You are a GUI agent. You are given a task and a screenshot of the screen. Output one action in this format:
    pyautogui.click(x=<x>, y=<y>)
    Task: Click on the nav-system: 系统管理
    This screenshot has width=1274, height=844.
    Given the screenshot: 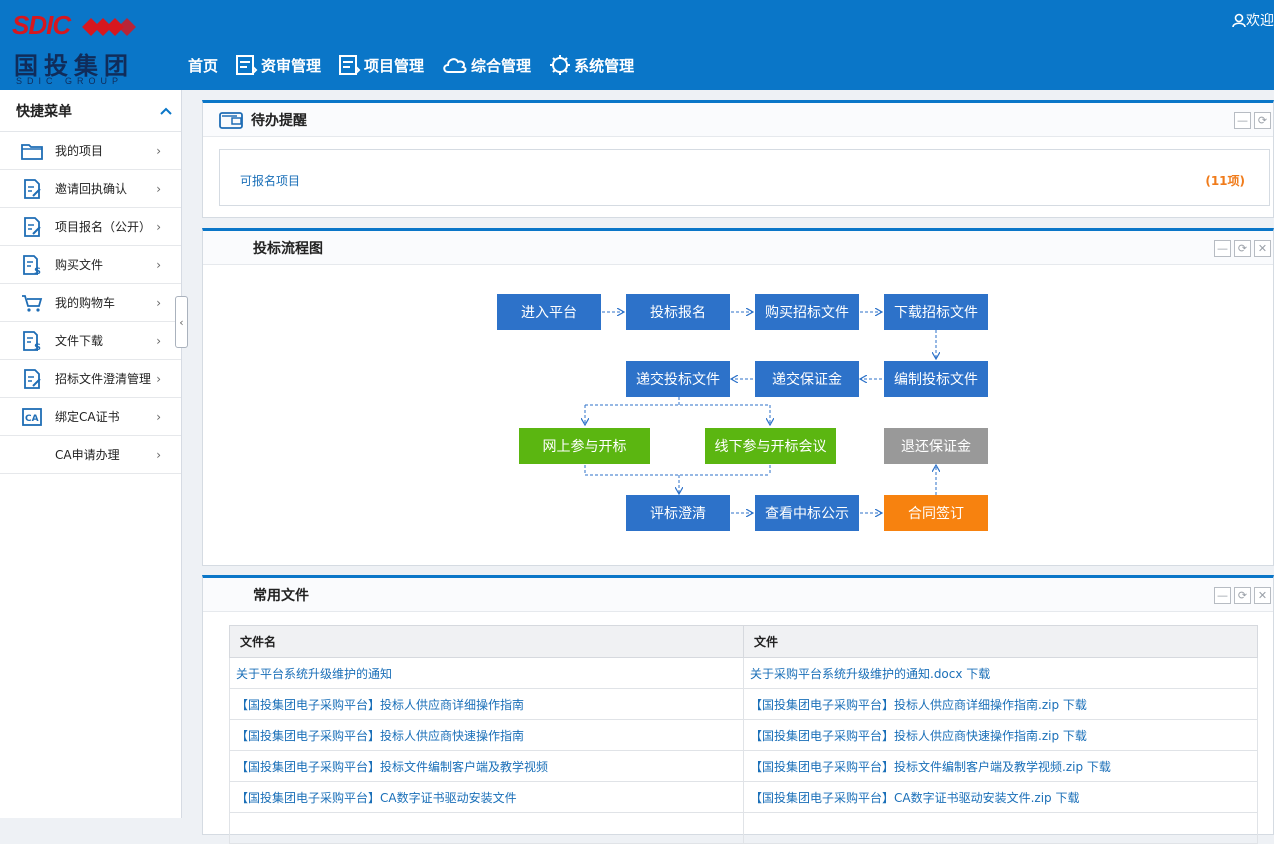 What is the action you would take?
    pyautogui.click(x=591, y=65)
    